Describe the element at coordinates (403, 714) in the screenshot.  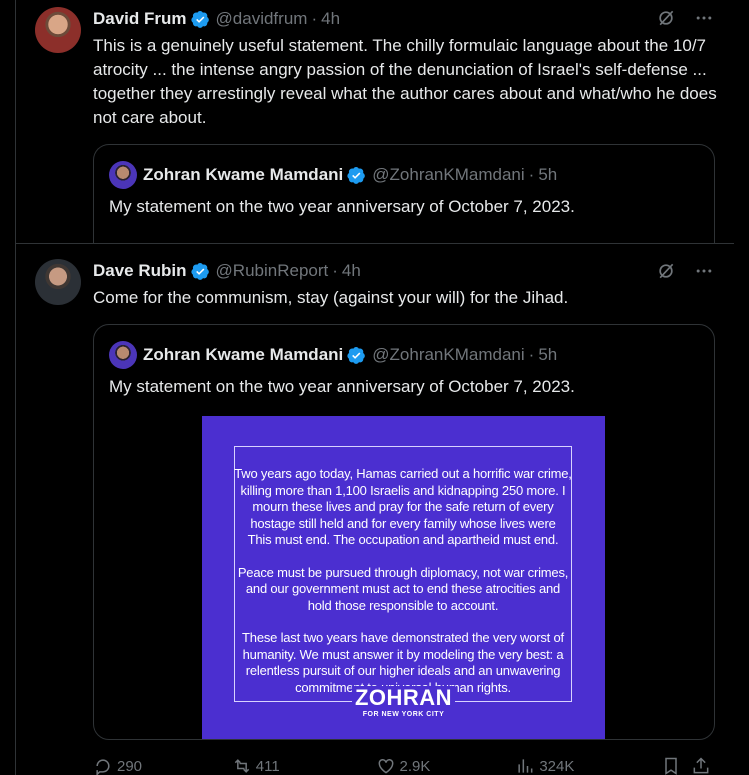
I see `logo-sub: FOR NEW YORK CITY` at that location.